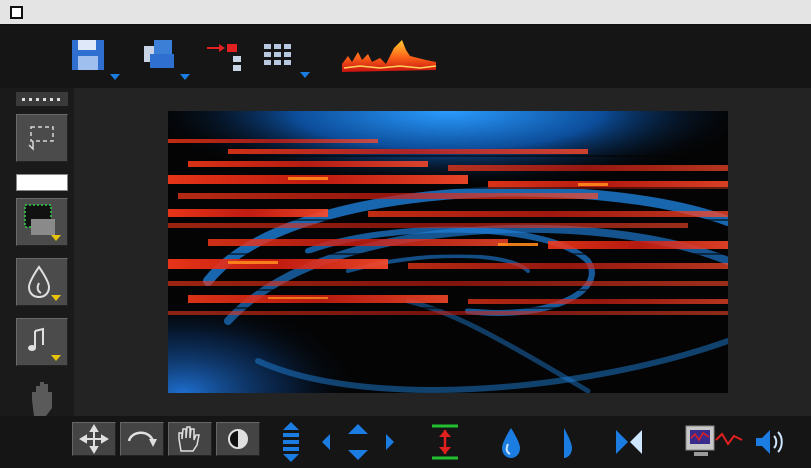 The height and width of the screenshot is (468, 811). I want to click on bottom-toolbar, so click(405, 442).